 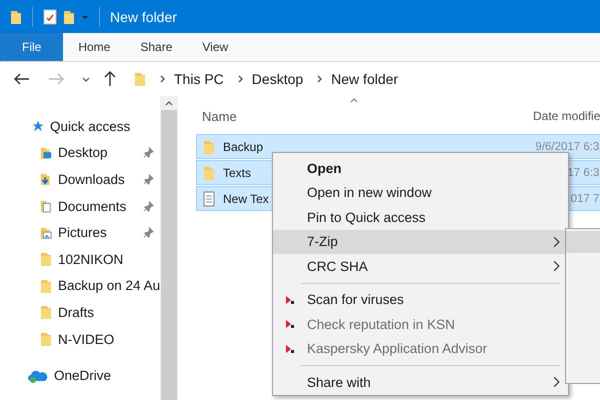 I want to click on nav-item: Downloads, so click(x=91, y=179).